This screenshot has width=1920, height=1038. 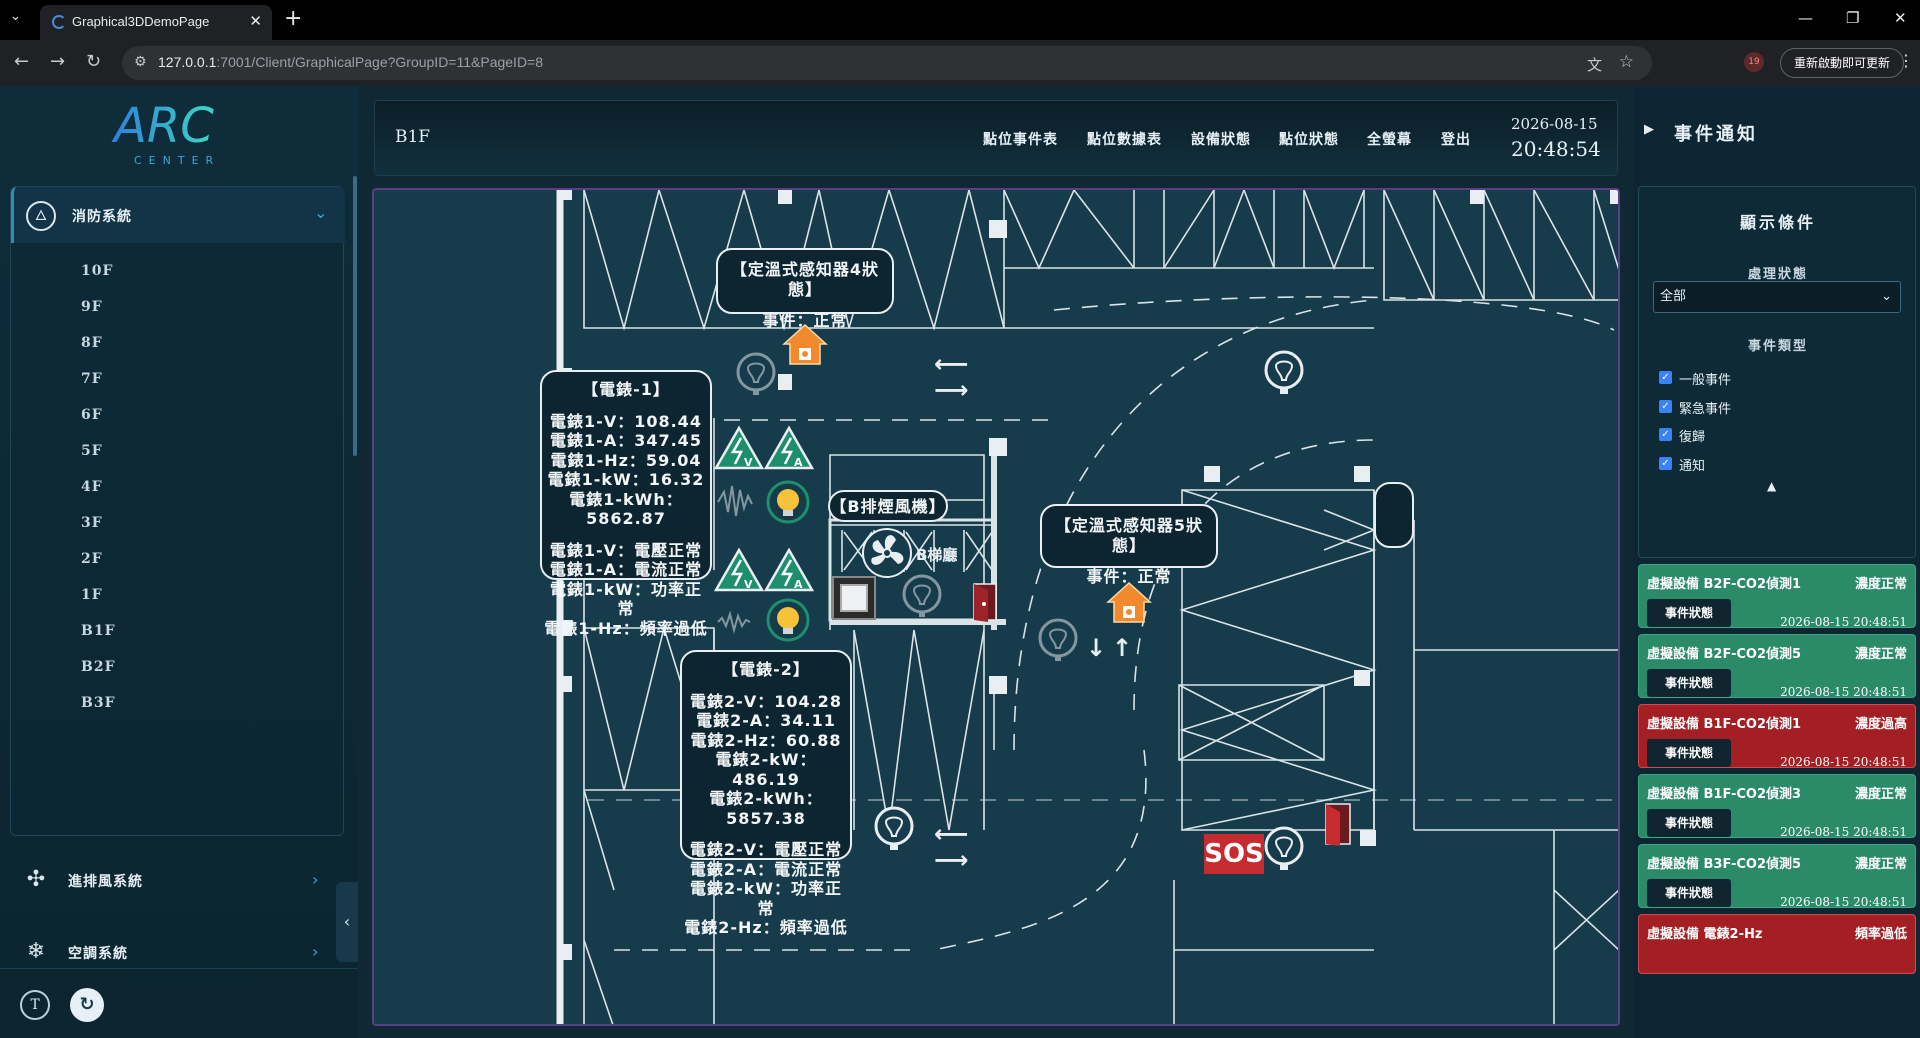 What do you see at coordinates (766, 701) in the screenshot?
I see `meter2-value: 電錶2-V：104.28` at bounding box center [766, 701].